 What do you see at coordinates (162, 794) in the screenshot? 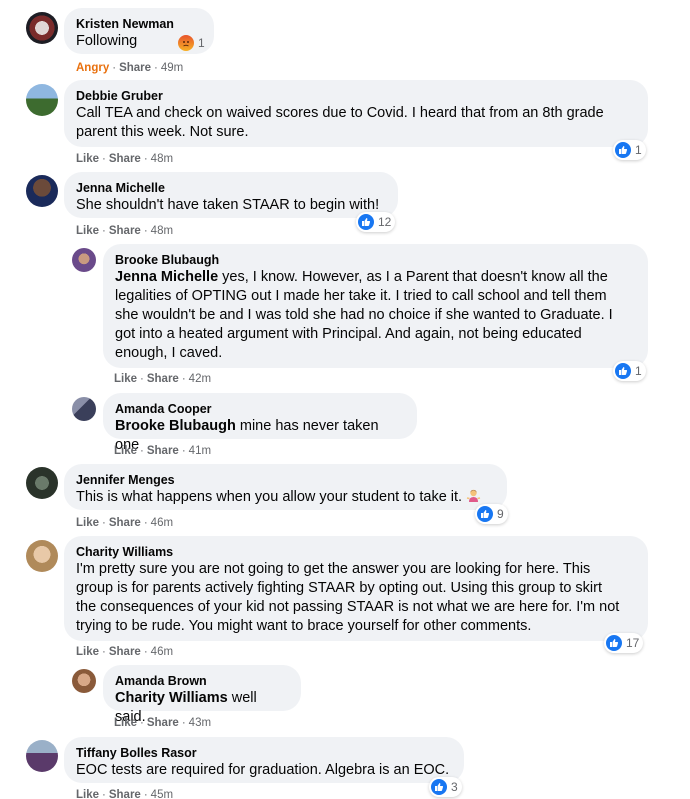
I see `comment-timestamp: 45m` at bounding box center [162, 794].